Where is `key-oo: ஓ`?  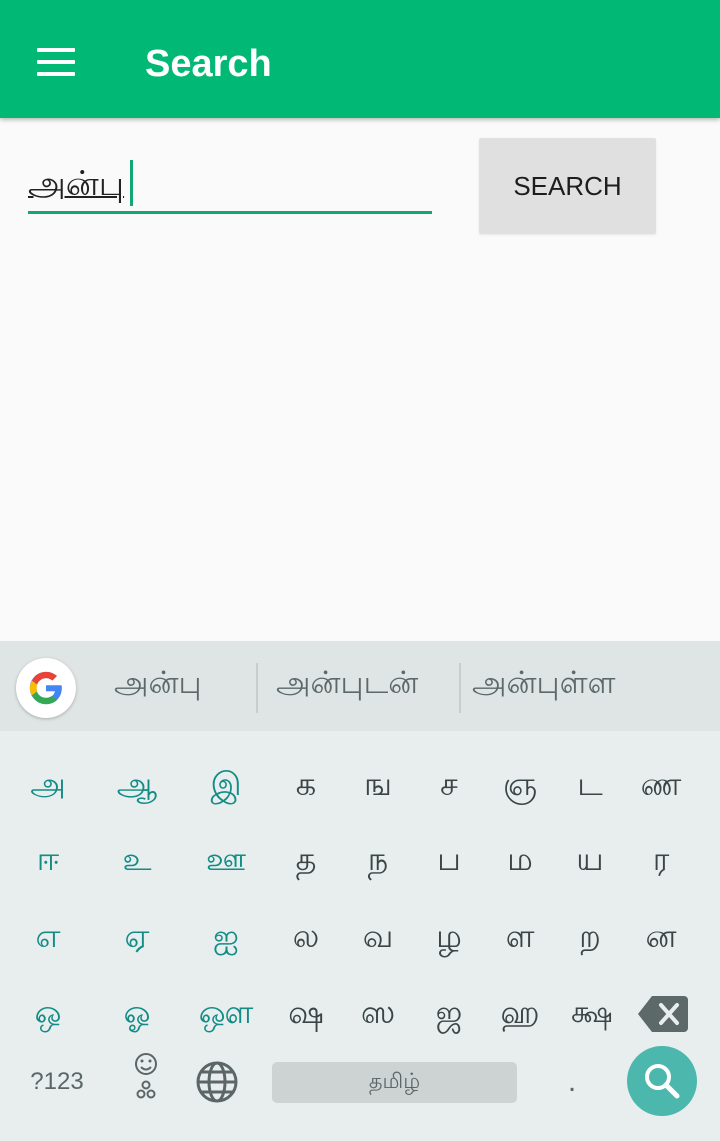
key-oo: ஓ is located at coordinates (137, 1014).